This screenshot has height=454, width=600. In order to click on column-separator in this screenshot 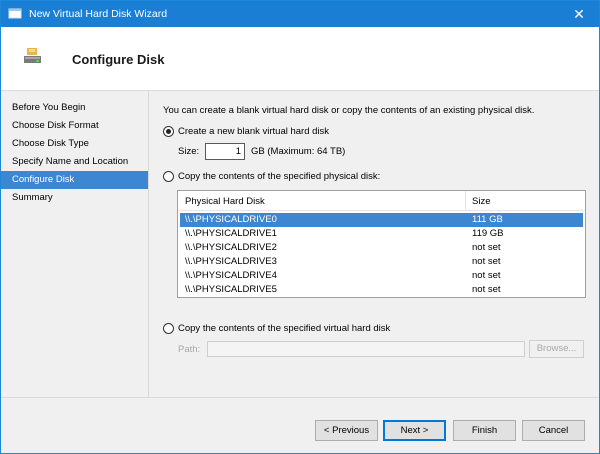, I will do `click(465, 201)`.